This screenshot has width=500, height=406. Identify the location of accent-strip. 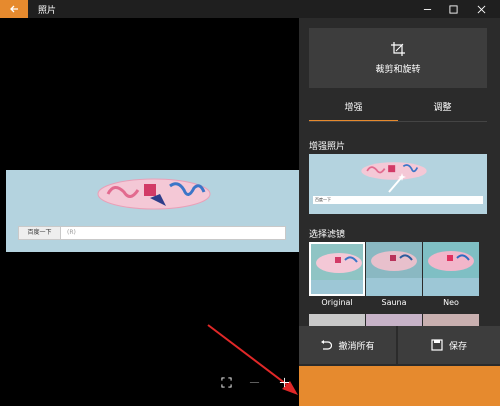
(399, 386).